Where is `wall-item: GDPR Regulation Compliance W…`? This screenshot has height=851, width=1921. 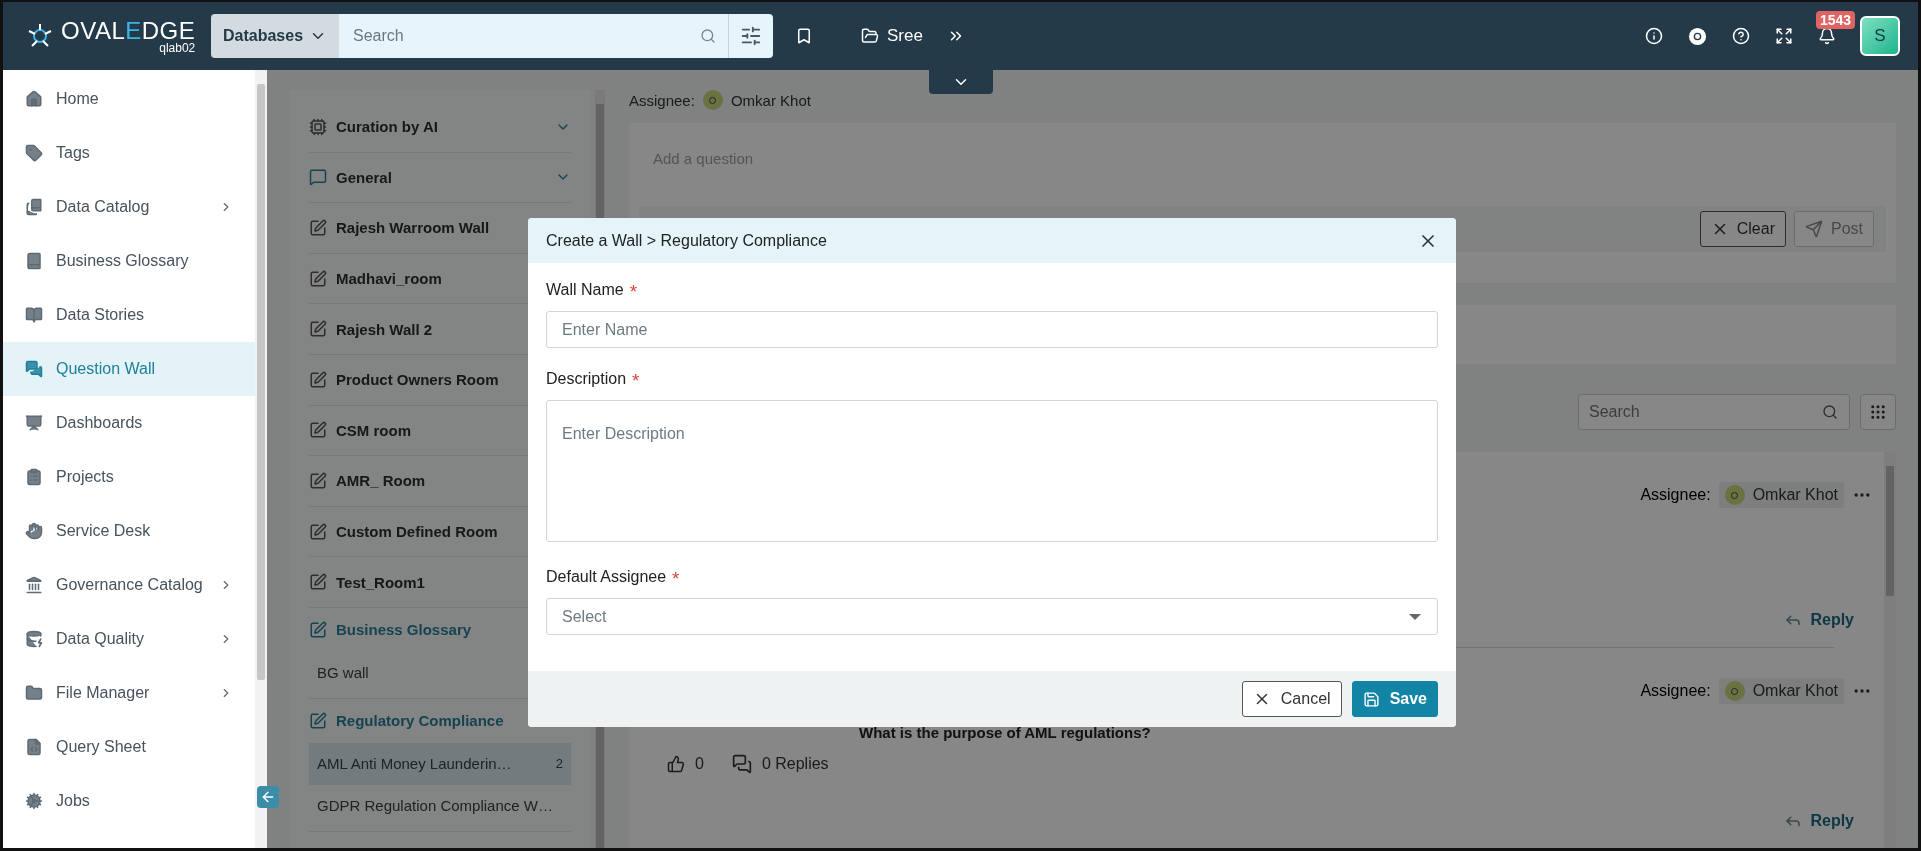
wall-item: GDPR Regulation Compliance W… is located at coordinates (440, 805).